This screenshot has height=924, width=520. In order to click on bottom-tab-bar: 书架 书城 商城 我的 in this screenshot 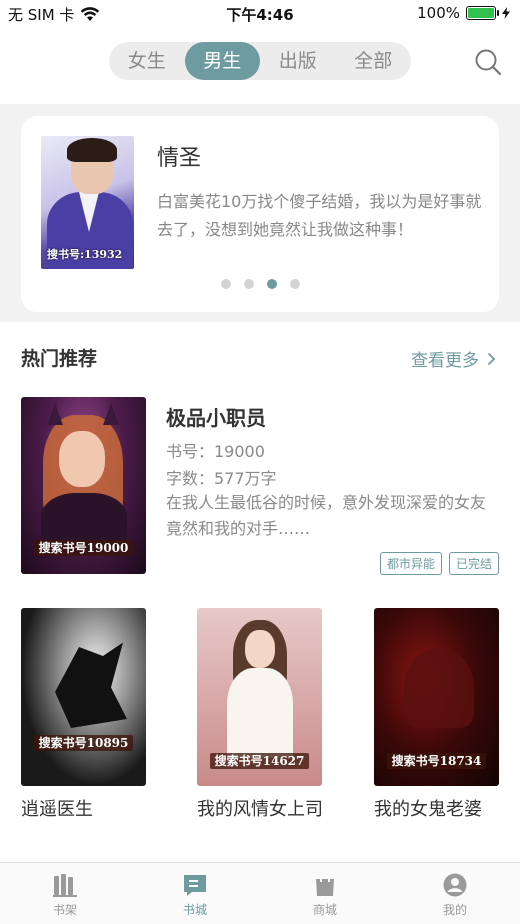, I will do `click(260, 893)`.